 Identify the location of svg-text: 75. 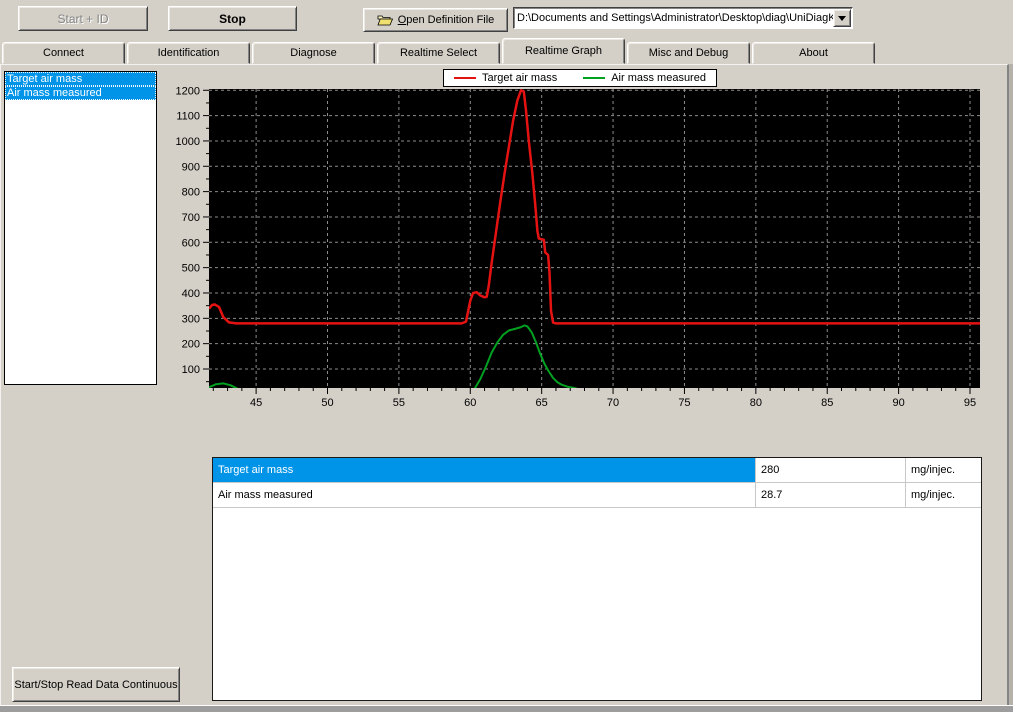
(684, 403).